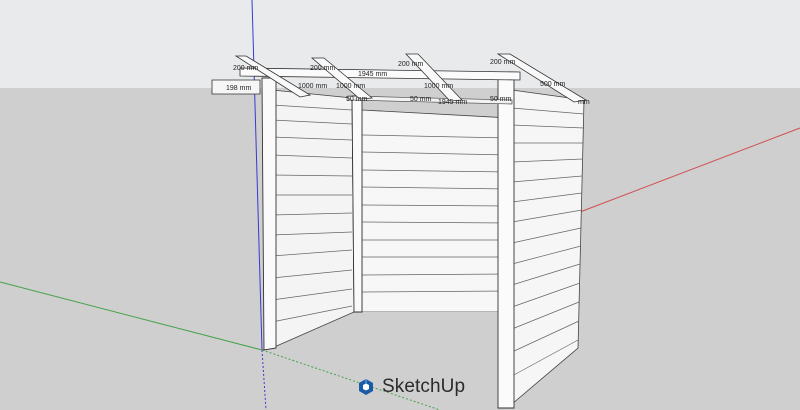 This screenshot has width=800, height=410. What do you see at coordinates (322, 68) in the screenshot?
I see `dim-label-2: 200 mm` at bounding box center [322, 68].